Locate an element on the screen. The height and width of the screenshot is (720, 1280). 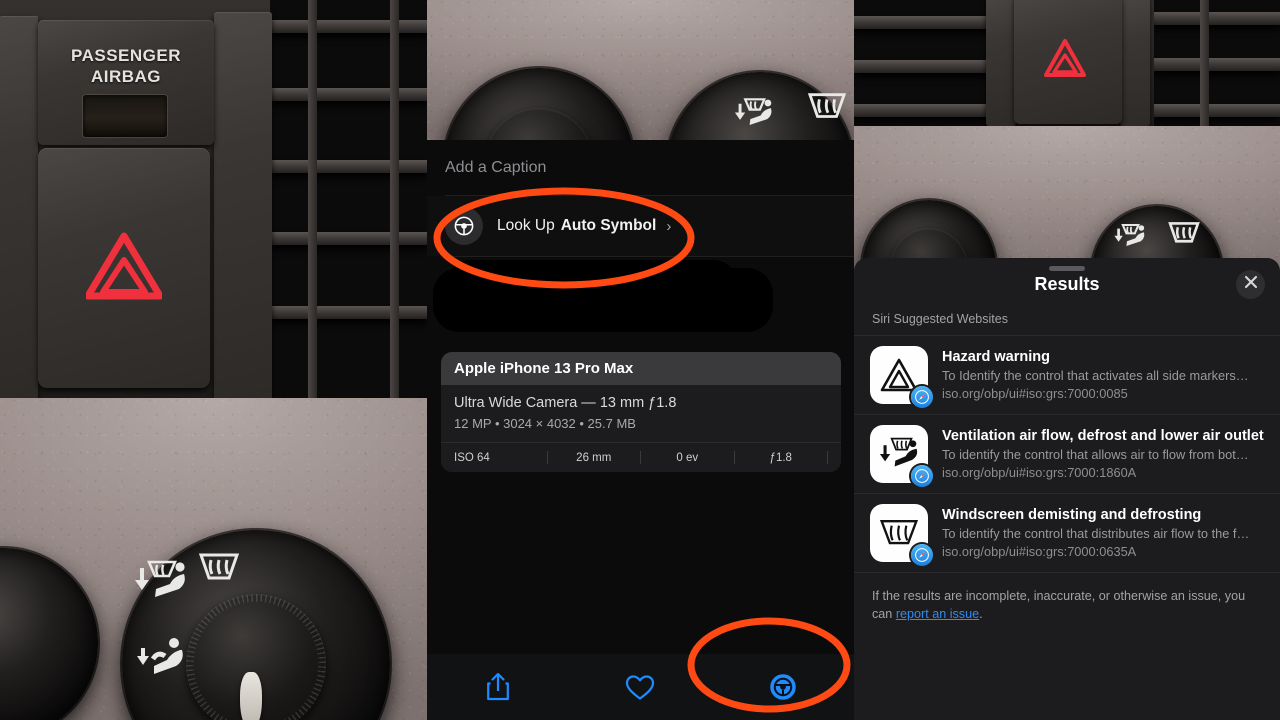
airbag-status-window is located at coordinates (125, 116).